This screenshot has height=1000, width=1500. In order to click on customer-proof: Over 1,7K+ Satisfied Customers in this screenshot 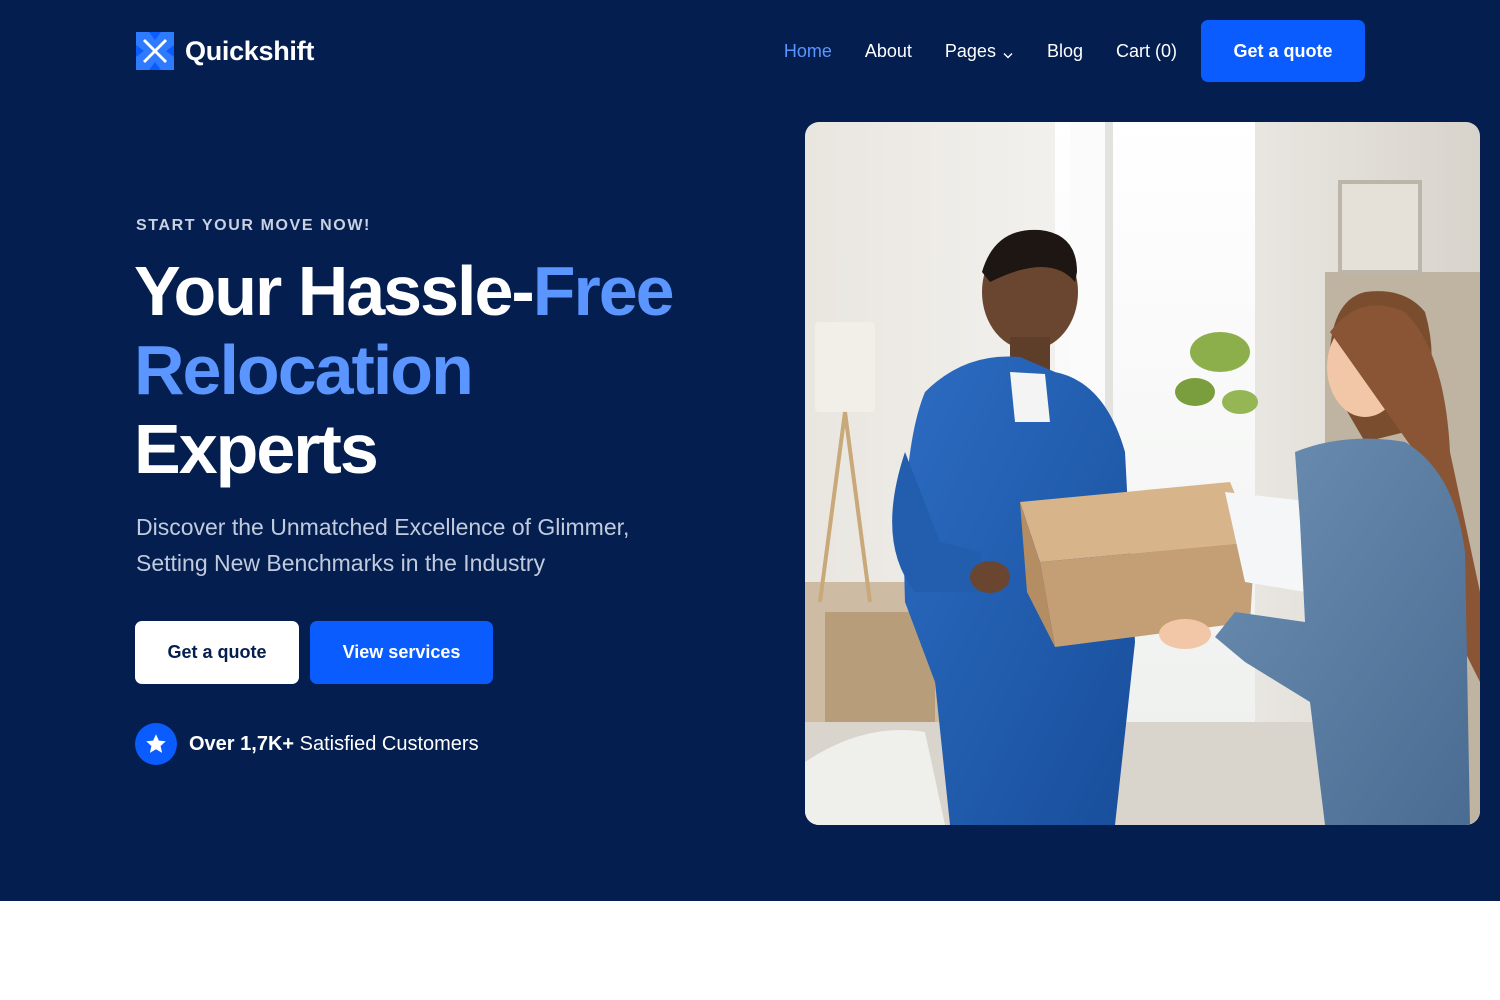, I will do `click(307, 744)`.